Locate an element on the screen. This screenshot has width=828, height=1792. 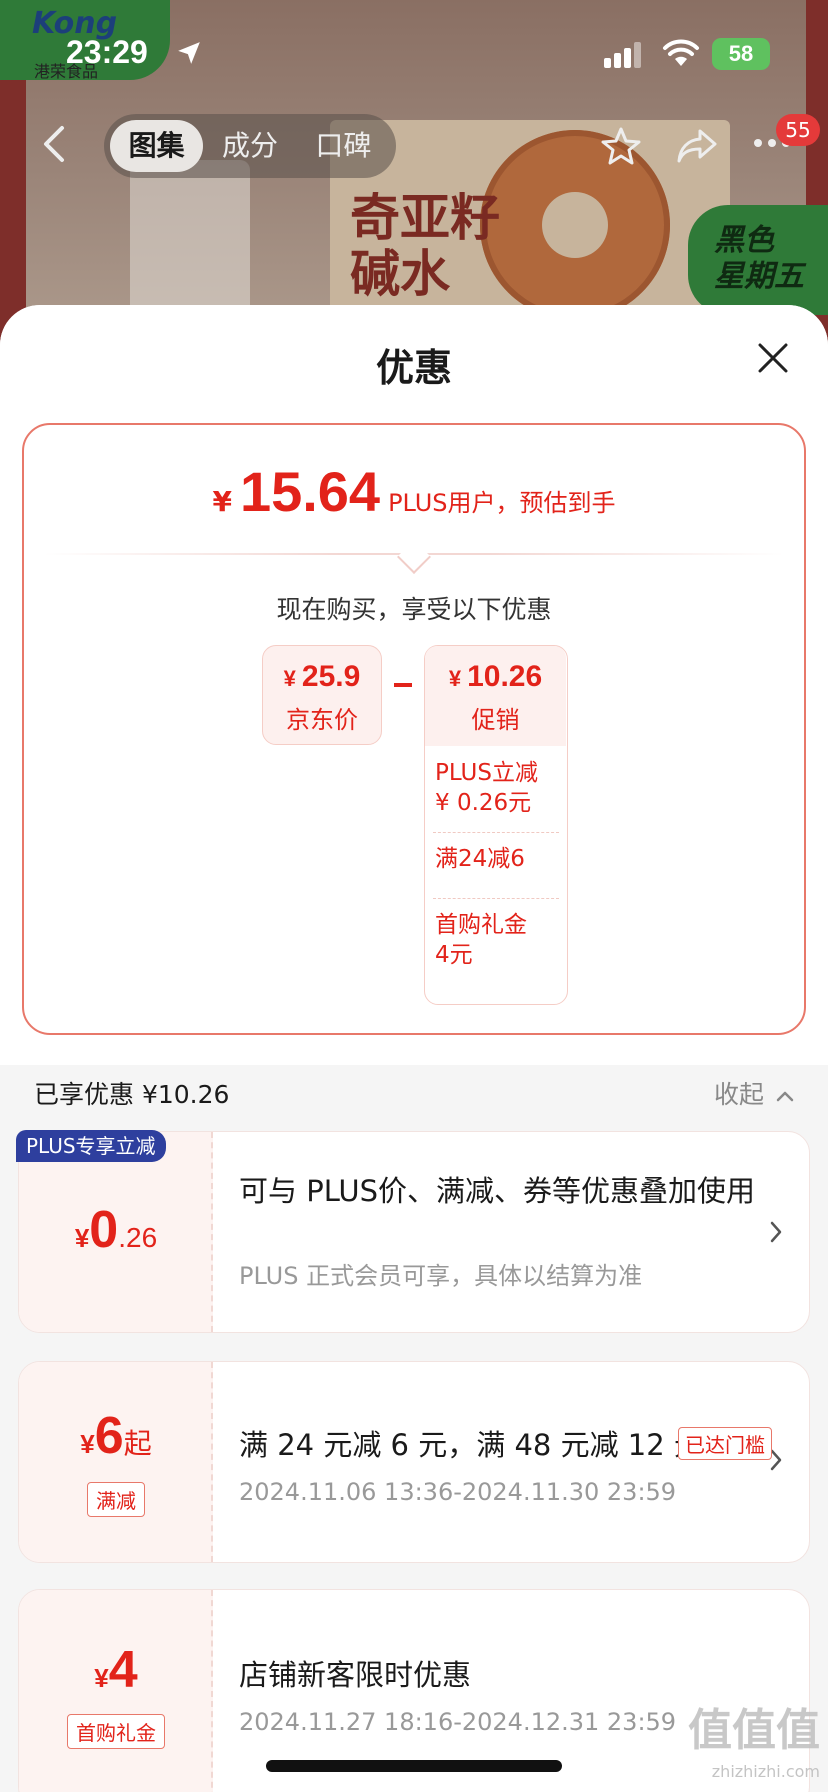
collapse-label: 收起 is located at coordinates (739, 1094).